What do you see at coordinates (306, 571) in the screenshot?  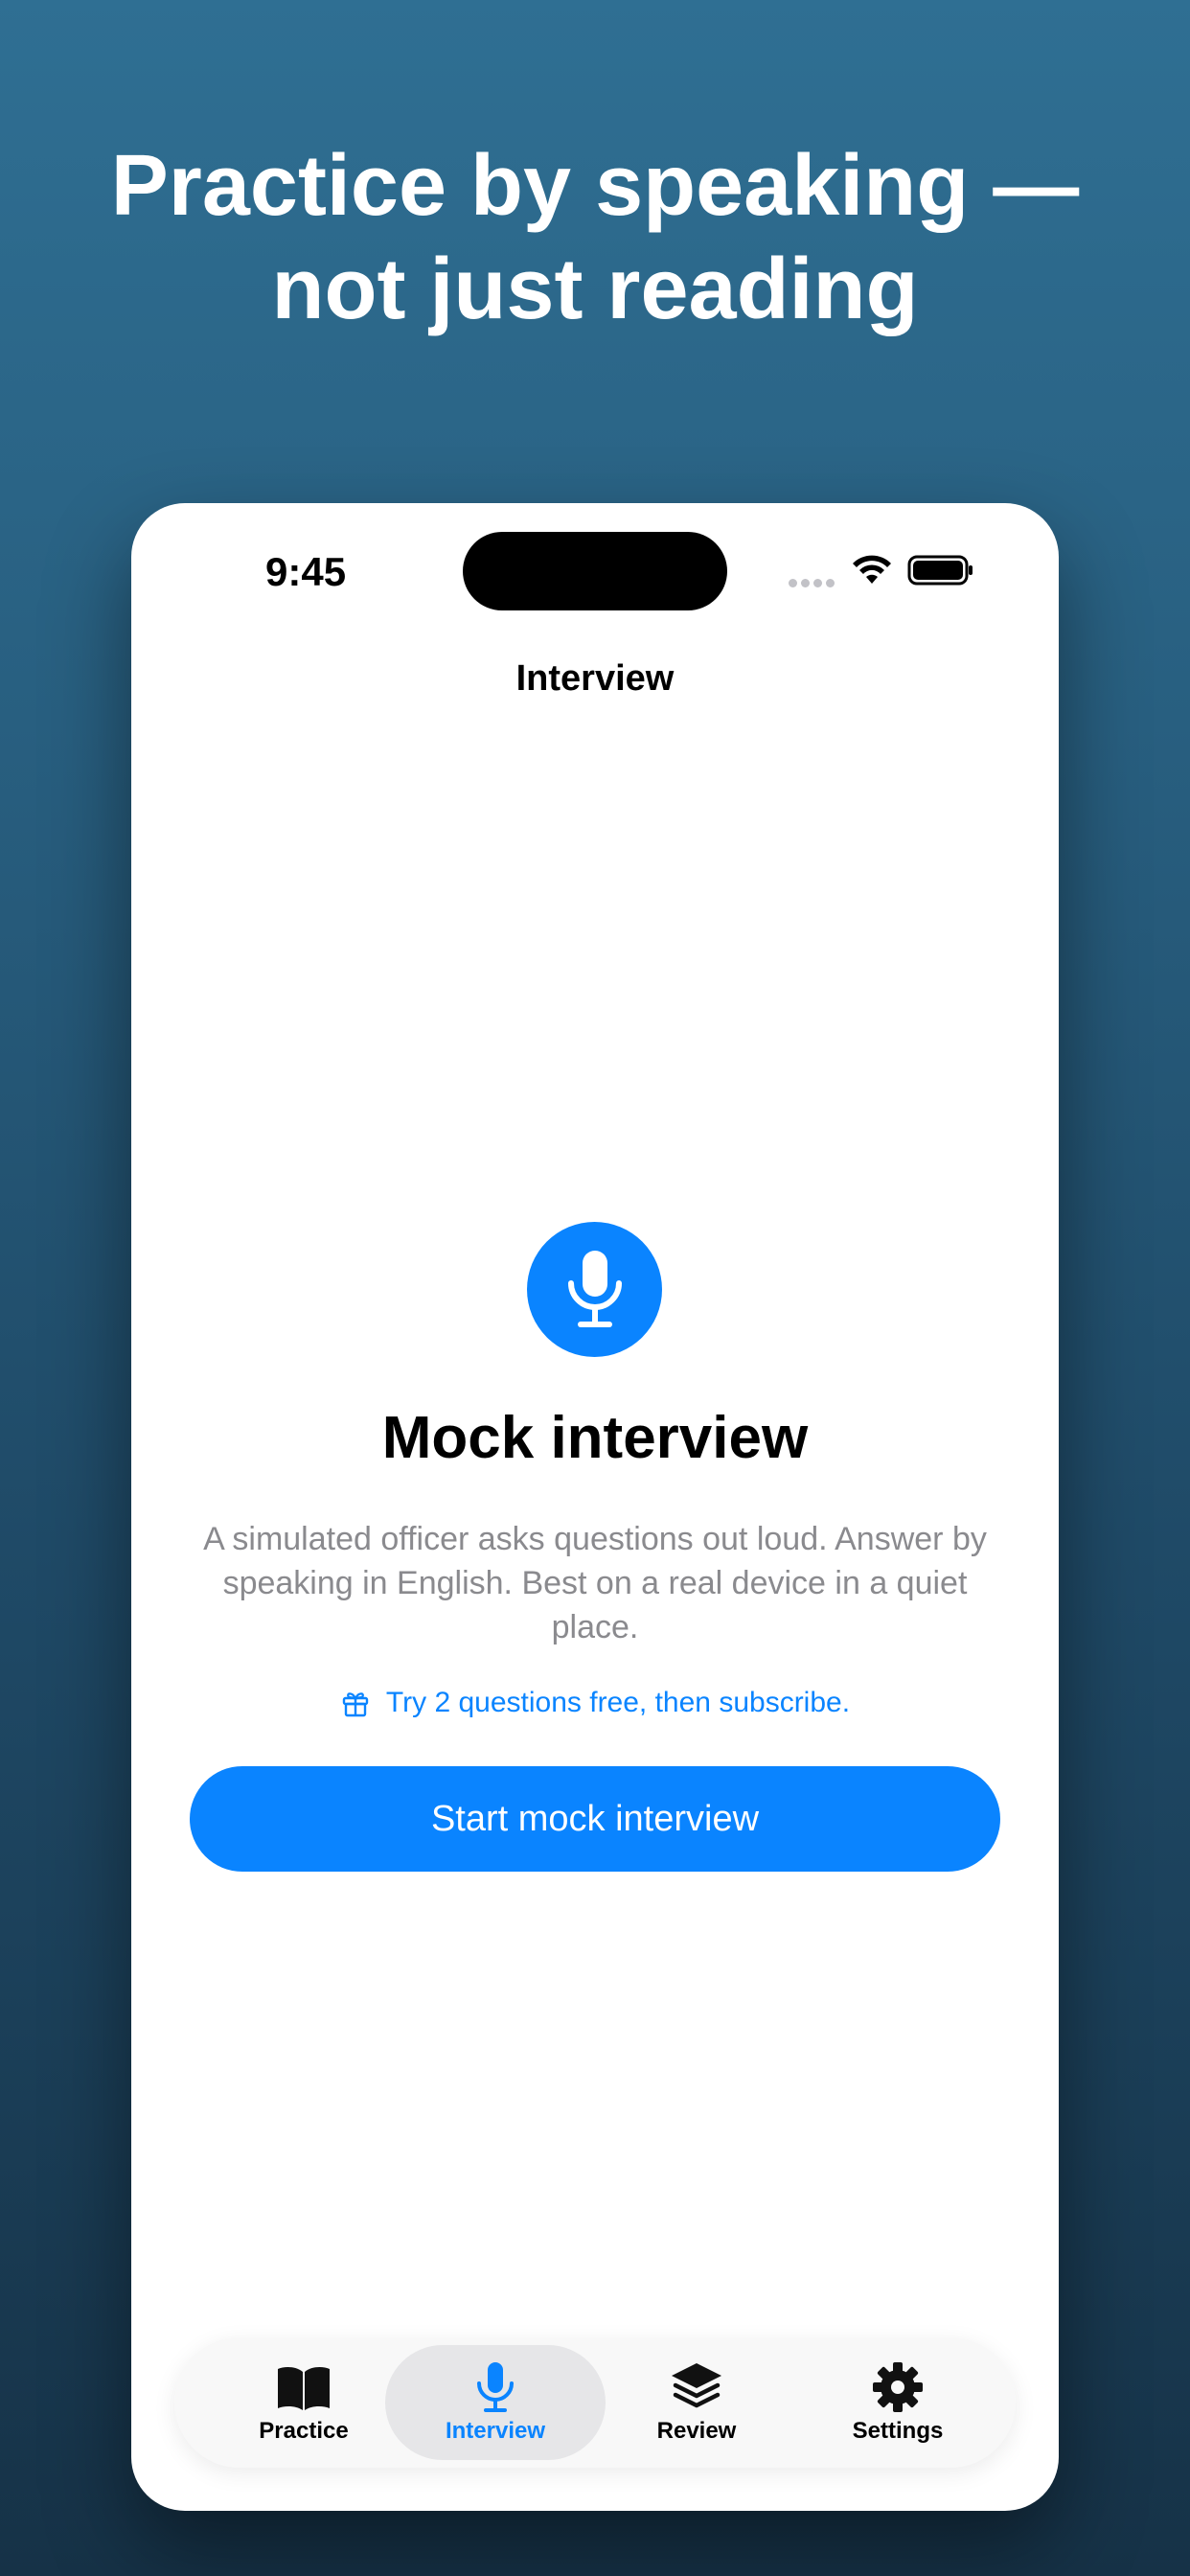 I see `status-time: 9:45` at bounding box center [306, 571].